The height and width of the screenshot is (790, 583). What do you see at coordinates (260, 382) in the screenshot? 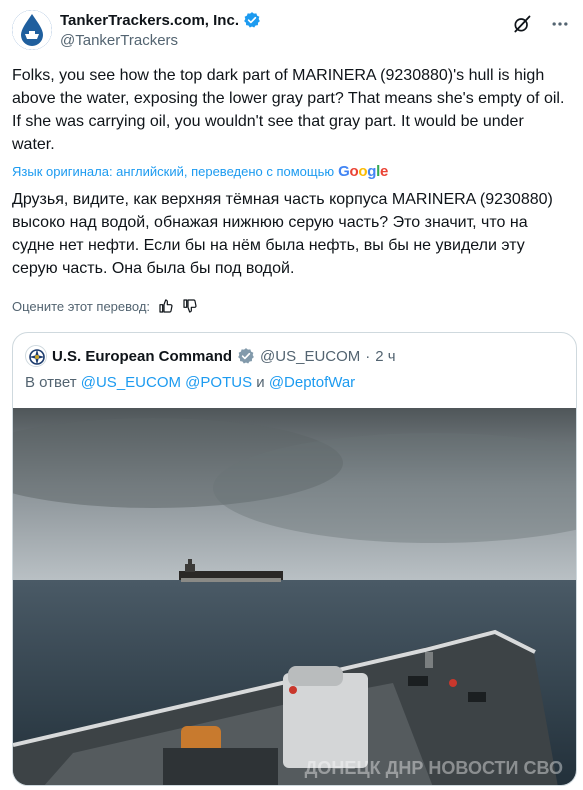
I see `reply-and: и` at bounding box center [260, 382].